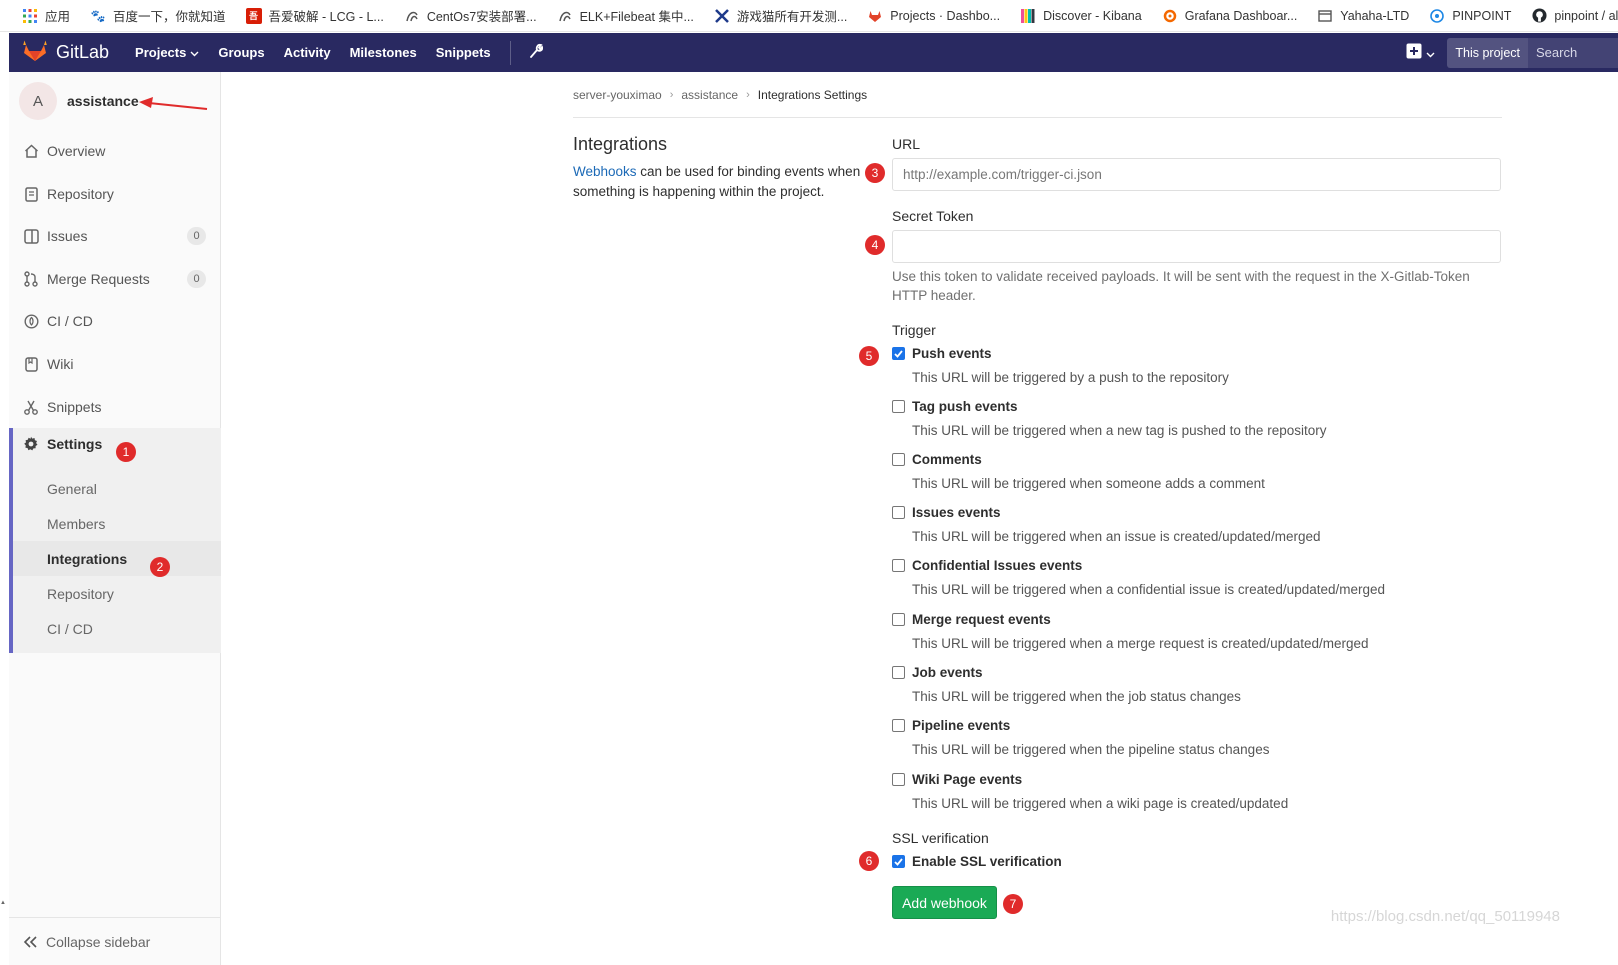 This screenshot has height=965, width=1618. I want to click on pipeline-events-label: Pipeline events, so click(961, 725).